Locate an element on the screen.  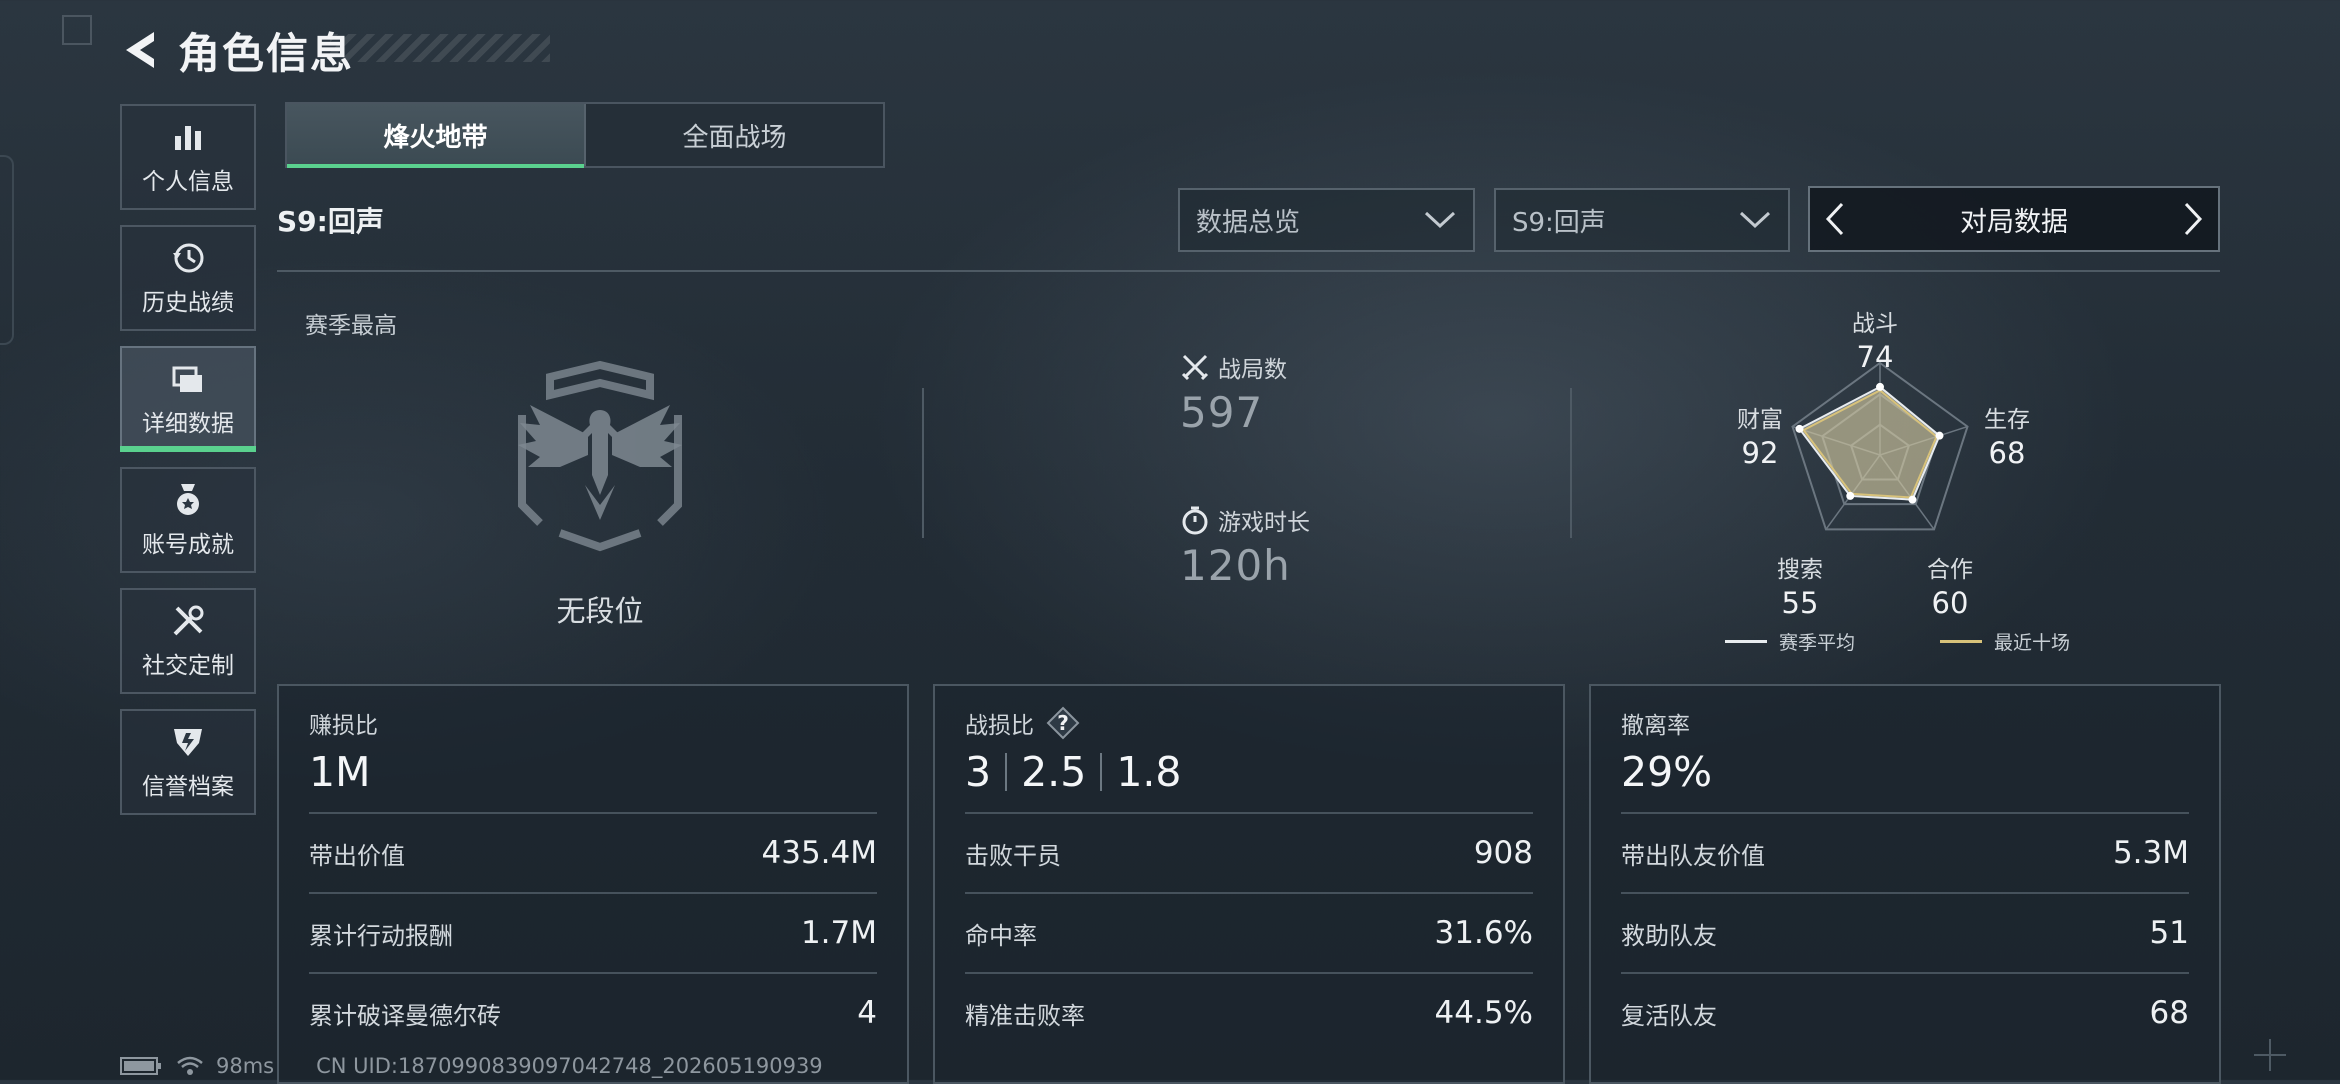
radar-value-combat: 74 is located at coordinates (1875, 357).